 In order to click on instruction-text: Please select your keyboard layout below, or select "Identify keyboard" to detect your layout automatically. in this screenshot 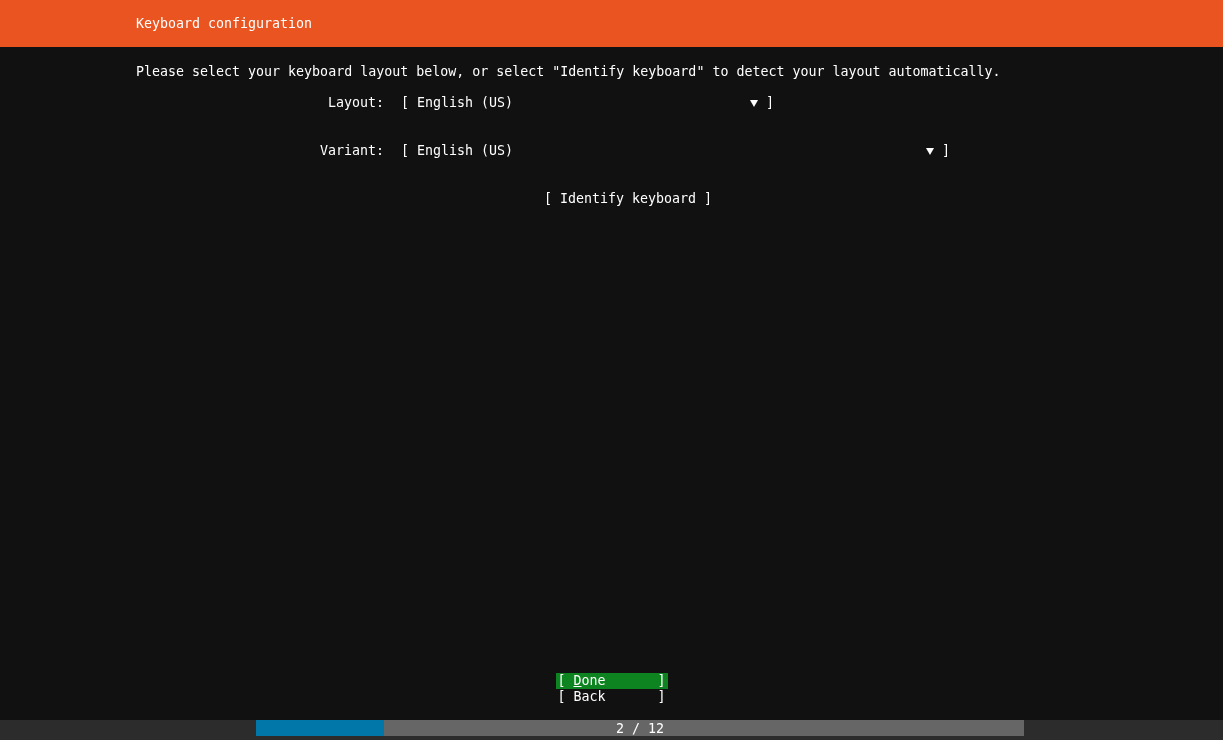, I will do `click(569, 72)`.